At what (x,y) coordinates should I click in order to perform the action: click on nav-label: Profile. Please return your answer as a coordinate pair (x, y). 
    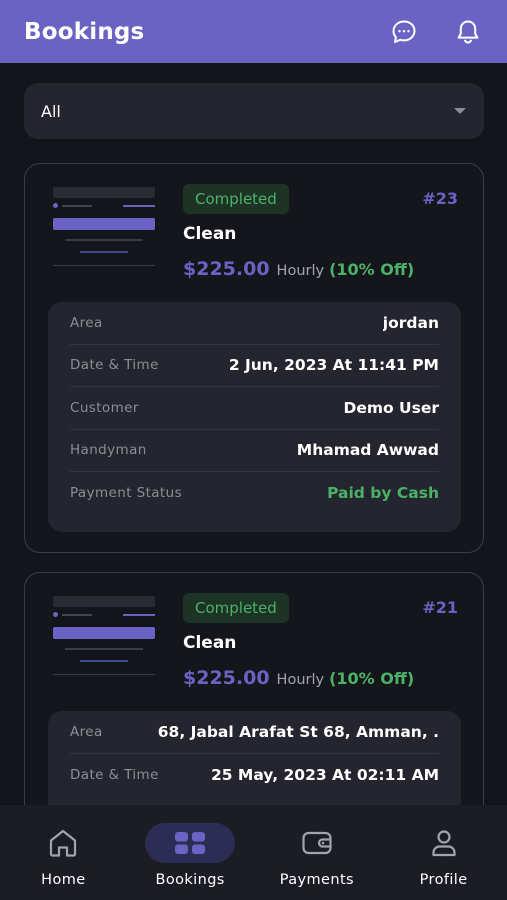
    Looking at the image, I should click on (443, 880).